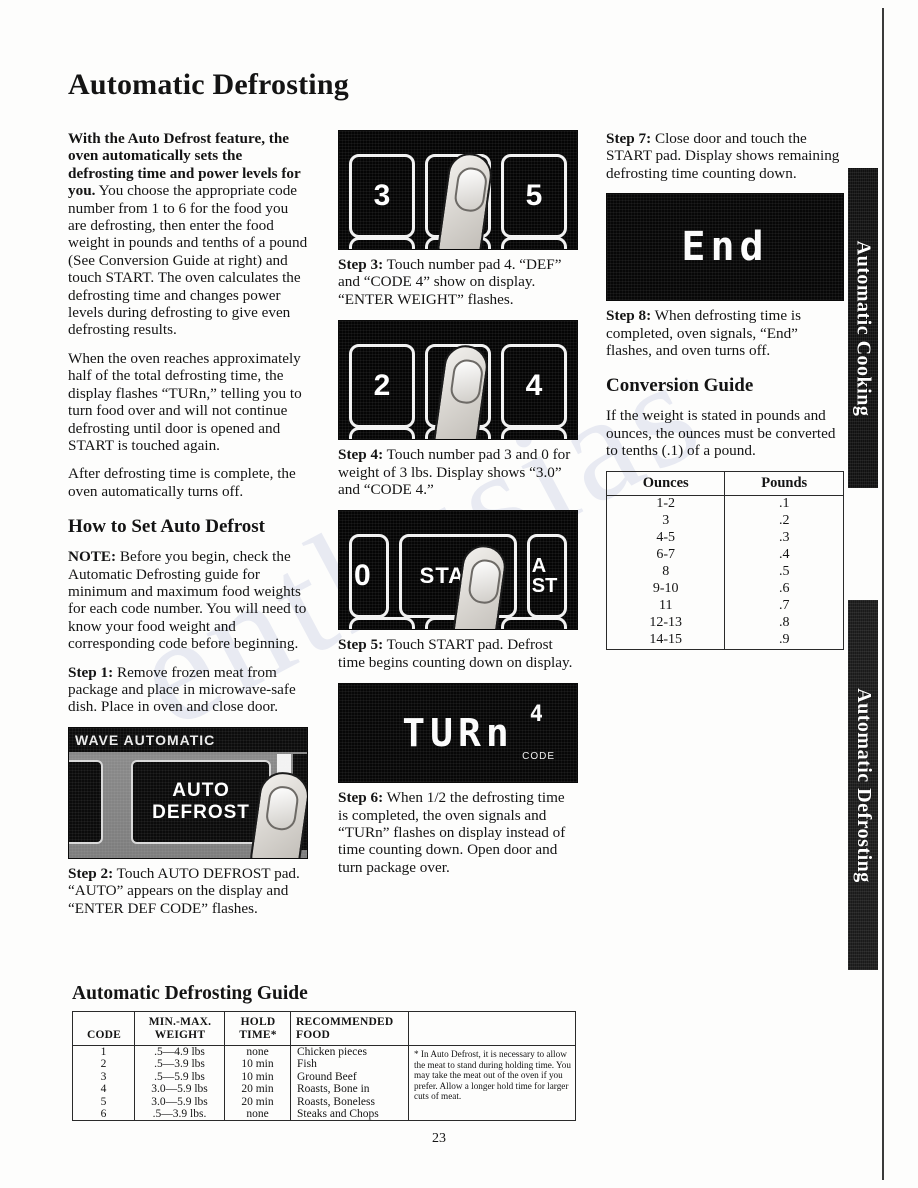  I want to click on code-cell: 2, so click(103, 1064).